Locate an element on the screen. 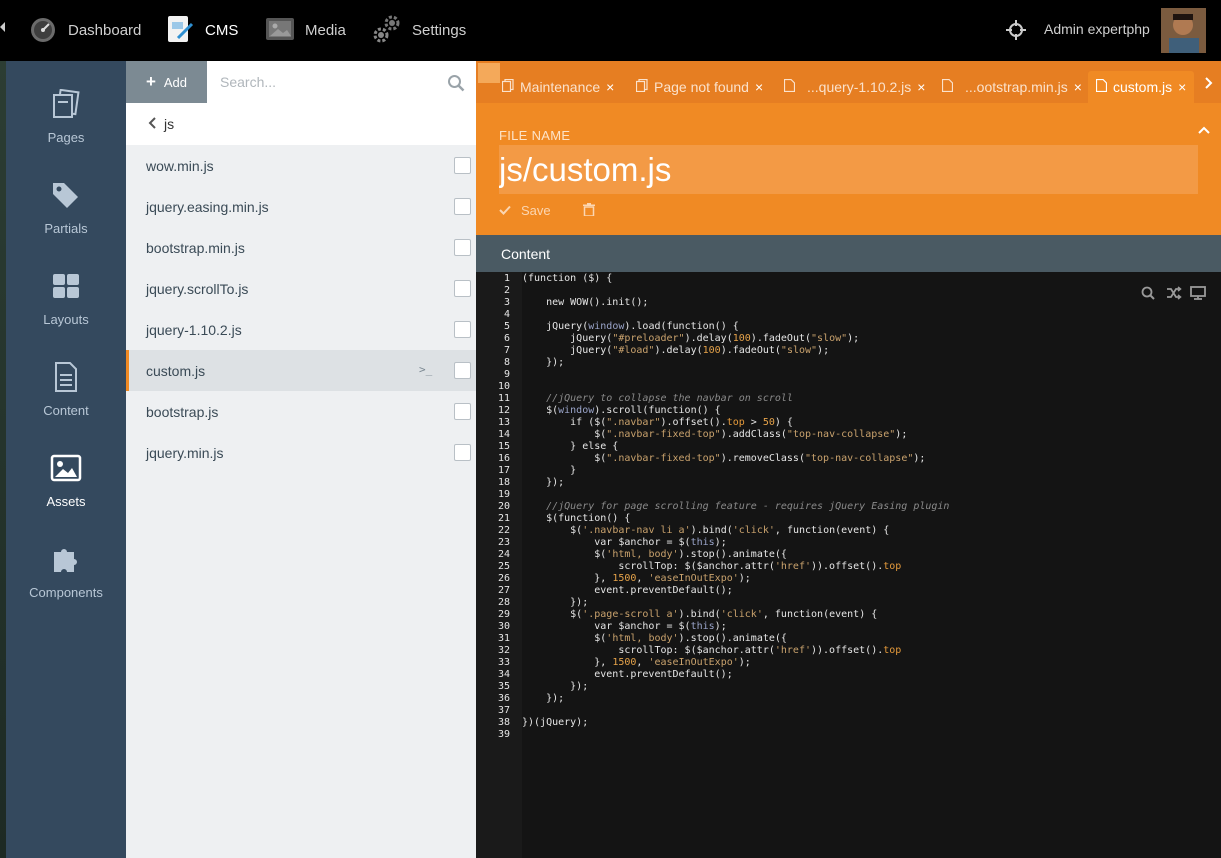 The image size is (1221, 858). file-row: bootstrap.js is located at coordinates (301, 411).